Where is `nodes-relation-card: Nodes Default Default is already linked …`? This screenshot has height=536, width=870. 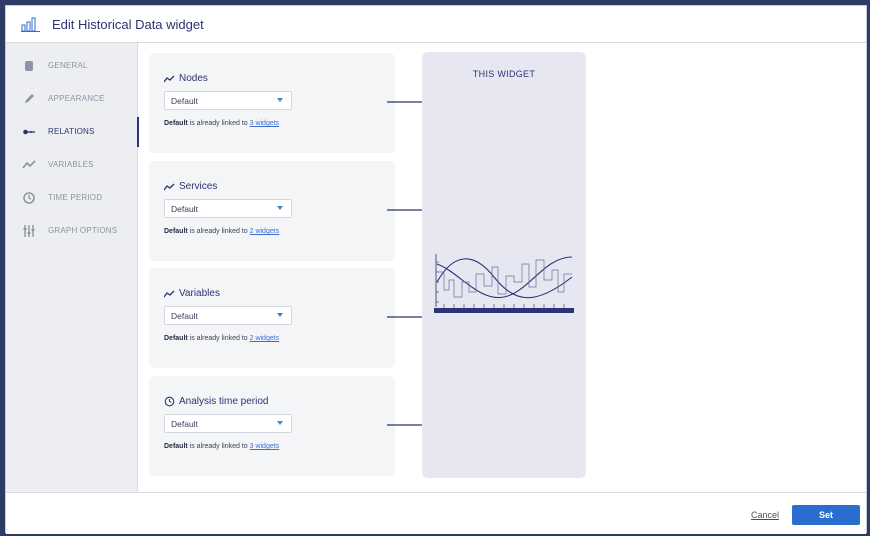
nodes-relation-card: Nodes Default Default is already linked … is located at coordinates (272, 103).